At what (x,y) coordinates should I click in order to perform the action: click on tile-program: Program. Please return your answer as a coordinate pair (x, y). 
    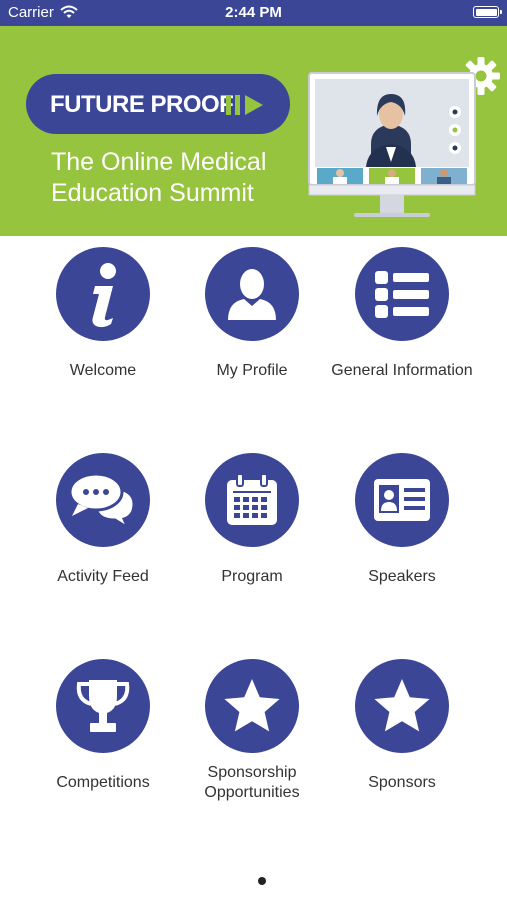
    Looking at the image, I should click on (252, 520).